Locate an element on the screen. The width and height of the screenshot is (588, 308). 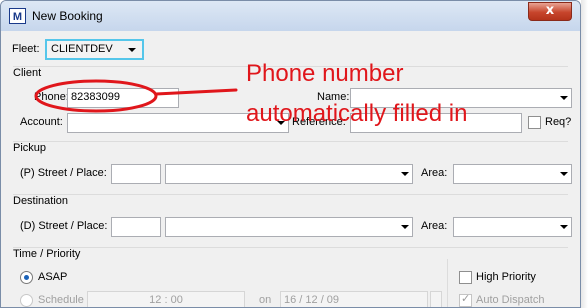
annotation-pointer-line is located at coordinates (196, 92).